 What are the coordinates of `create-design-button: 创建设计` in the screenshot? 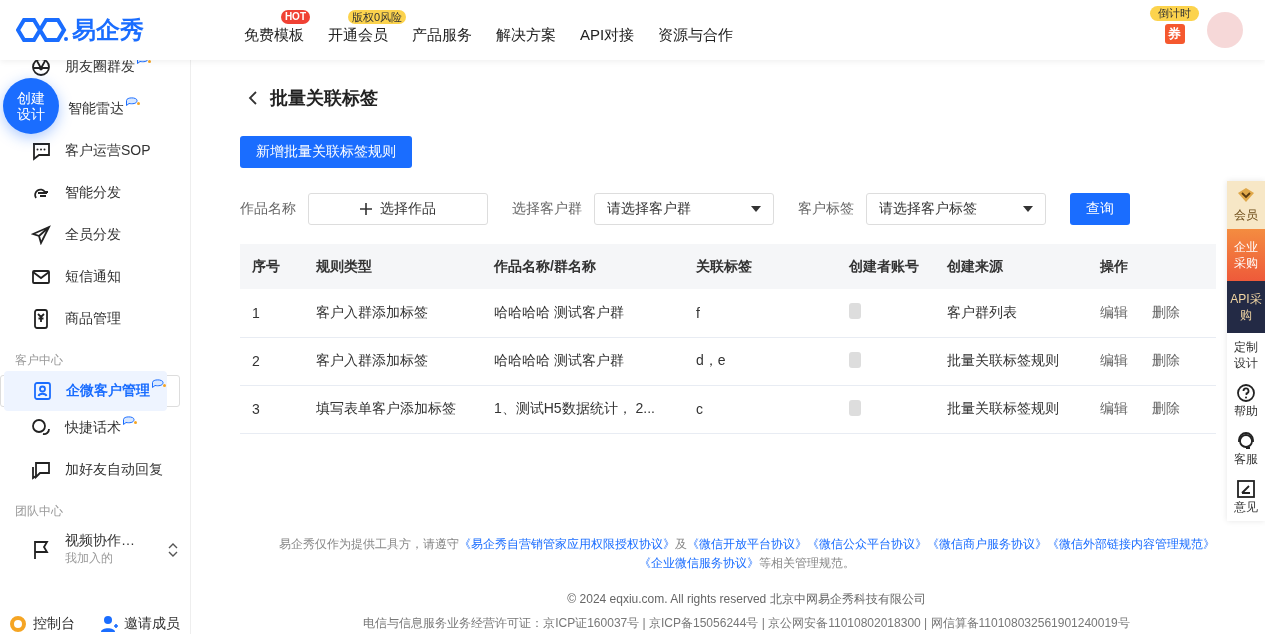 It's located at (31, 106).